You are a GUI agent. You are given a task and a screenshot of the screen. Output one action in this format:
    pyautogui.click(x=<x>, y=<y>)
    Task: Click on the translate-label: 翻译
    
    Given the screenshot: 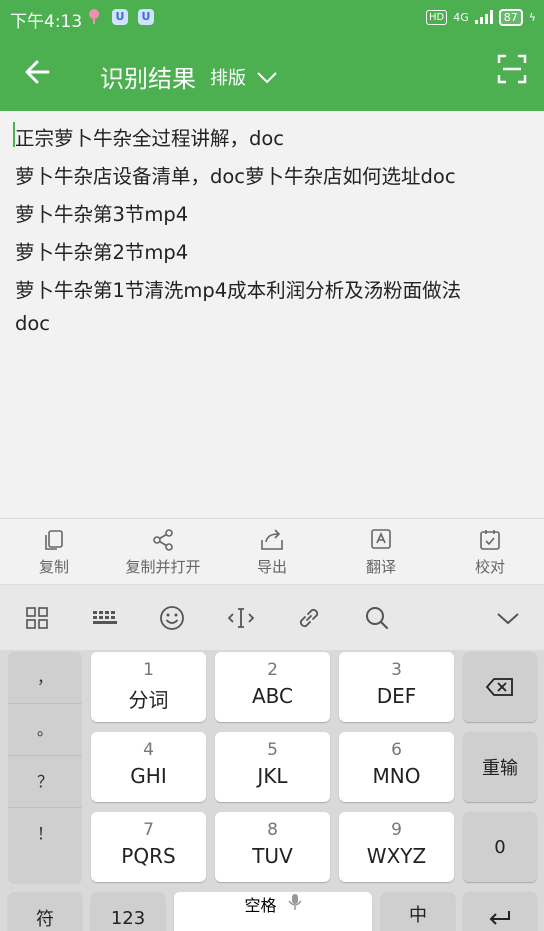 What is the action you would take?
    pyautogui.click(x=380, y=567)
    